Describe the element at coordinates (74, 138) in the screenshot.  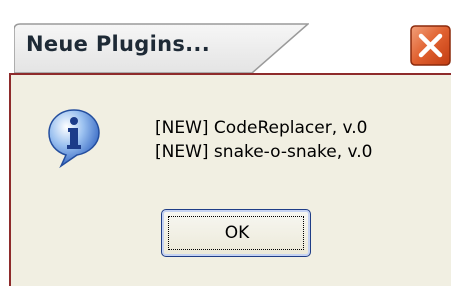
I see `info-icon` at that location.